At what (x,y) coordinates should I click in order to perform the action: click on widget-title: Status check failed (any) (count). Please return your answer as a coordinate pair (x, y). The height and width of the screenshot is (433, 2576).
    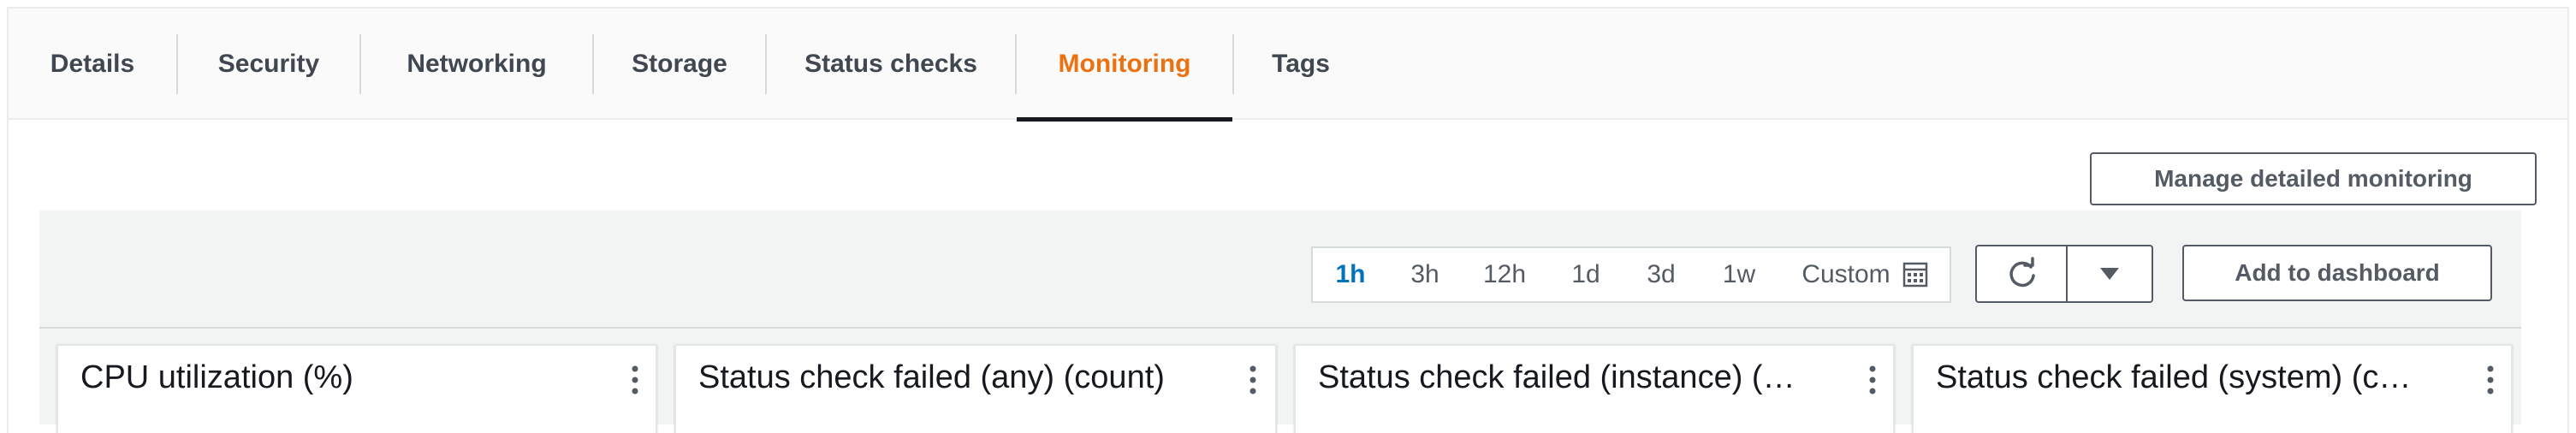
    Looking at the image, I should click on (931, 377).